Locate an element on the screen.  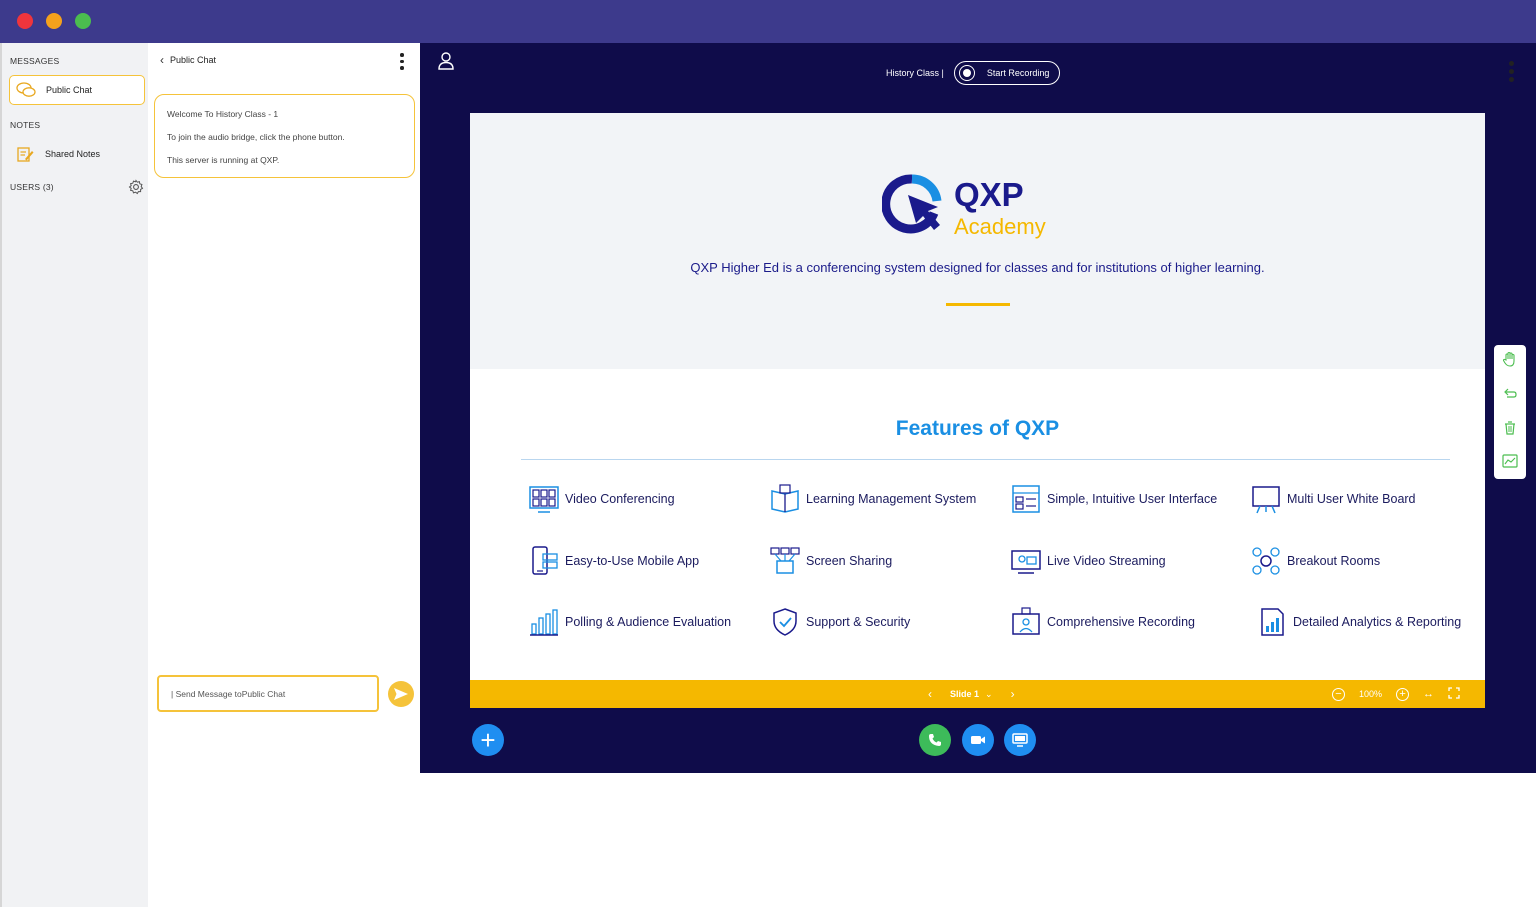
record-label: Start Recording is located at coordinates (1018, 73).